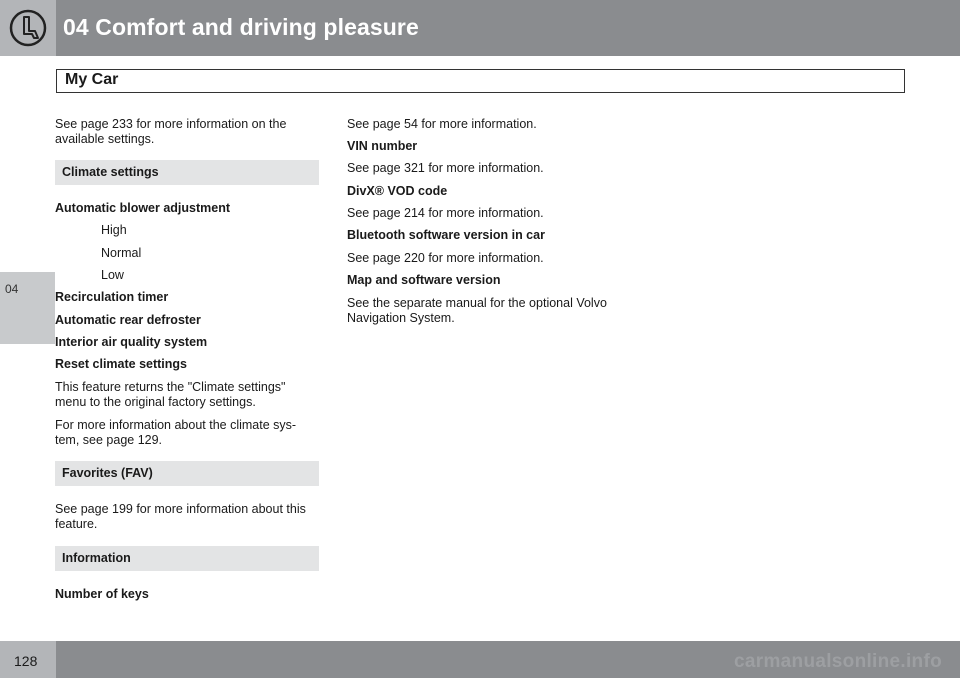 This screenshot has height=678, width=960. Describe the element at coordinates (121, 253) in the screenshot. I see `blower-option: Normal` at that location.